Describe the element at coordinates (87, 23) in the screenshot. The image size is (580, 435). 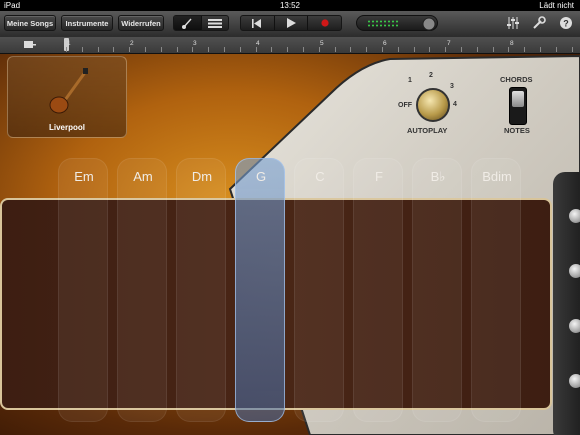
I see `instruments-button: Instrumente` at that location.